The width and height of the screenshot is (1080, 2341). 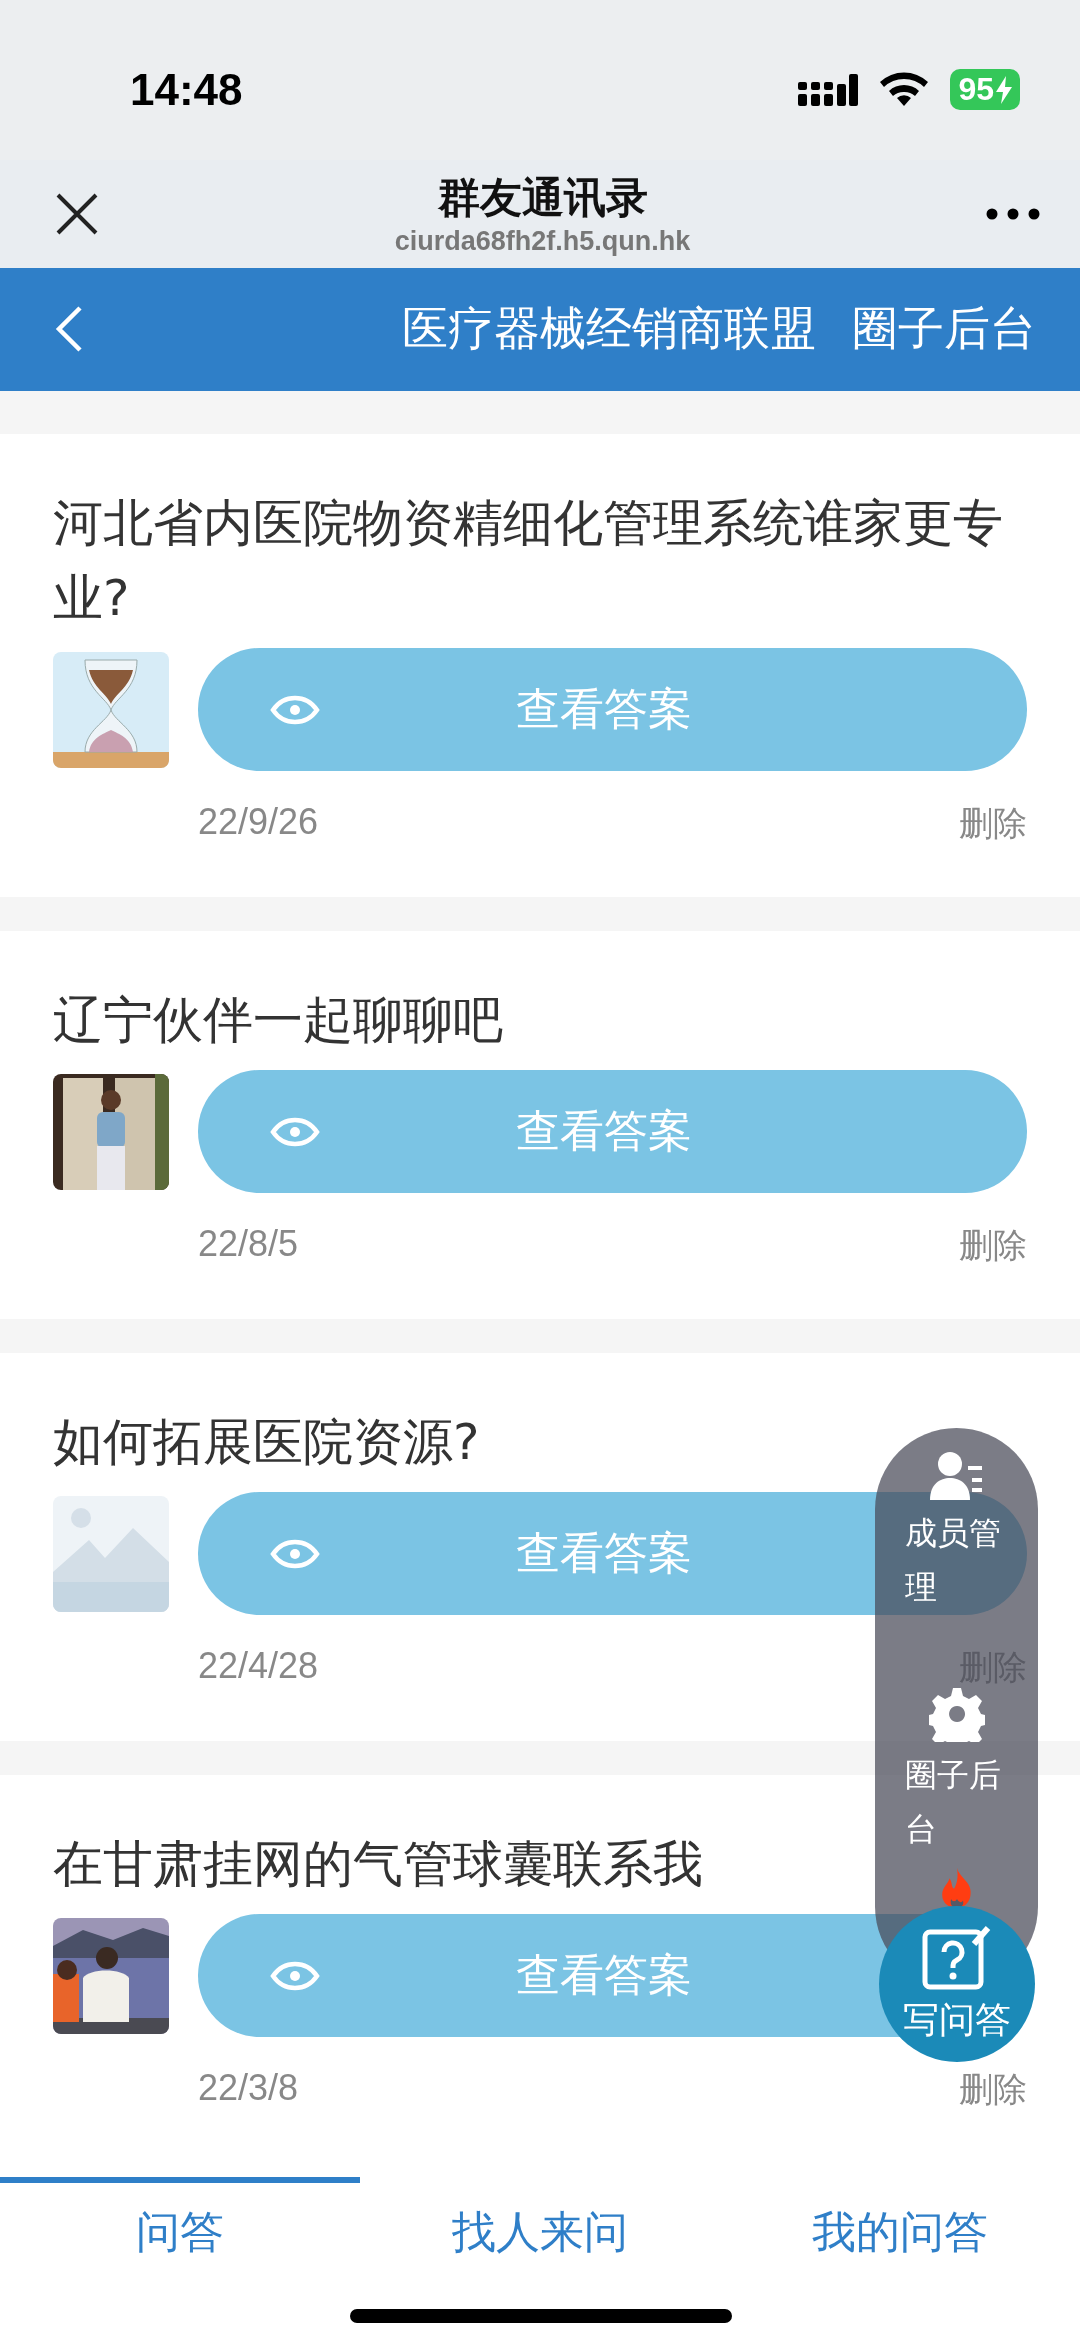 What do you see at coordinates (258, 823) in the screenshot?
I see `question-date: 22/9/26` at bounding box center [258, 823].